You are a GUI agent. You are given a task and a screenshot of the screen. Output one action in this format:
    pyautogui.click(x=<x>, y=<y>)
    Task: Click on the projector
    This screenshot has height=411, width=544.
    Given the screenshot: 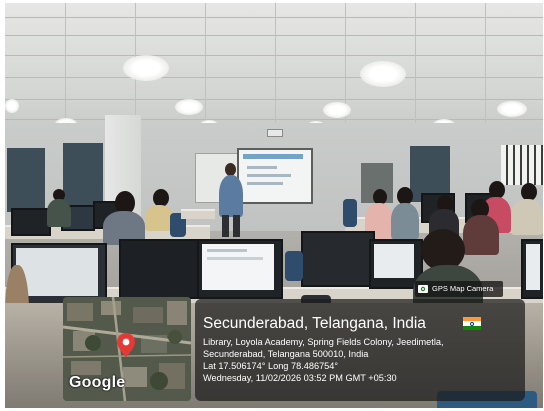 What is the action you would take?
    pyautogui.click(x=275, y=133)
    